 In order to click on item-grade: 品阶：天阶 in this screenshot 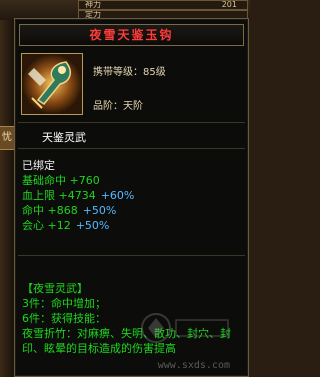, I will do `click(118, 106)`.